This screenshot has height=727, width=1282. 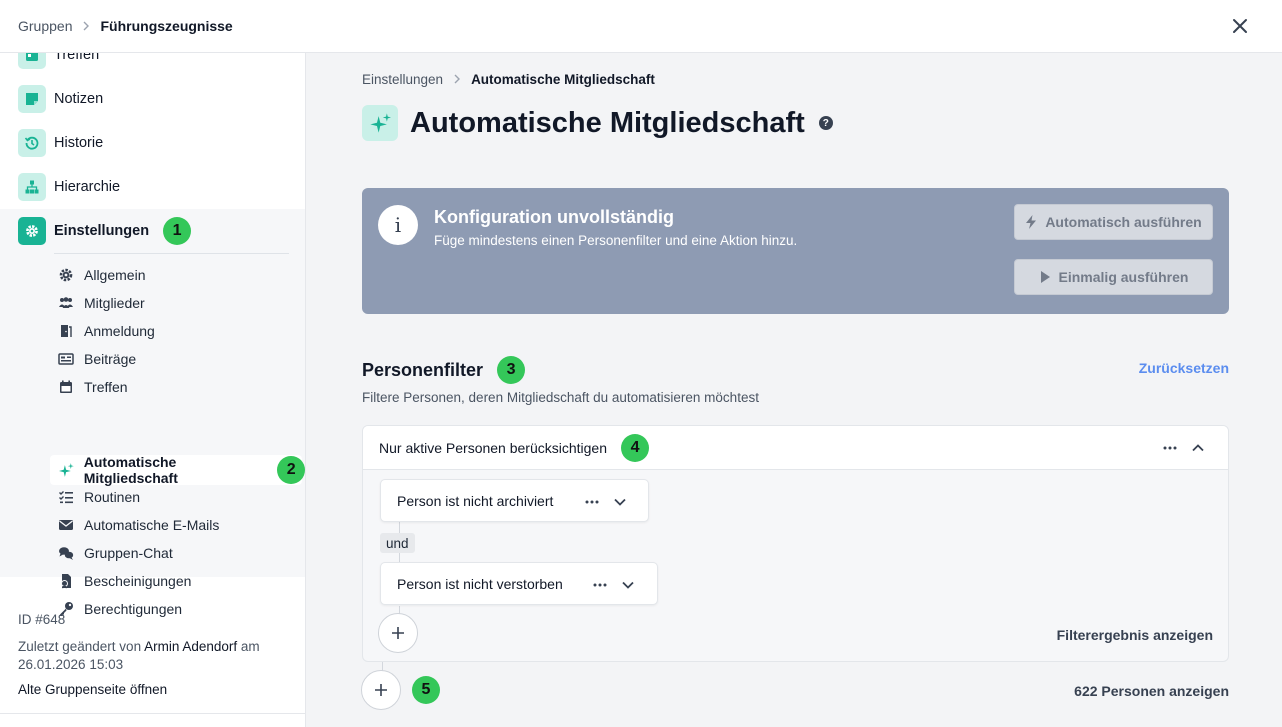 I want to click on info-icon: i, so click(x=398, y=225).